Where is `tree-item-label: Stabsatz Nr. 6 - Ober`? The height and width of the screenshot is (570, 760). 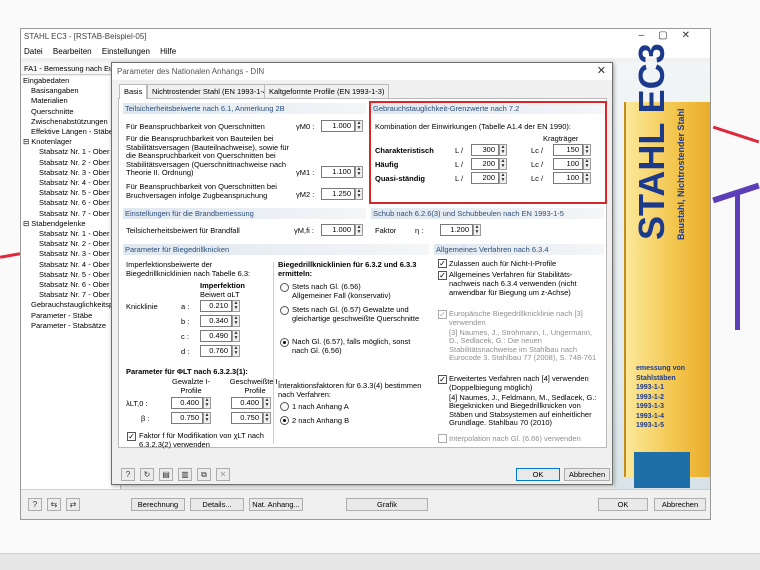 tree-item-label: Stabsatz Nr. 6 - Ober is located at coordinates (74, 285).